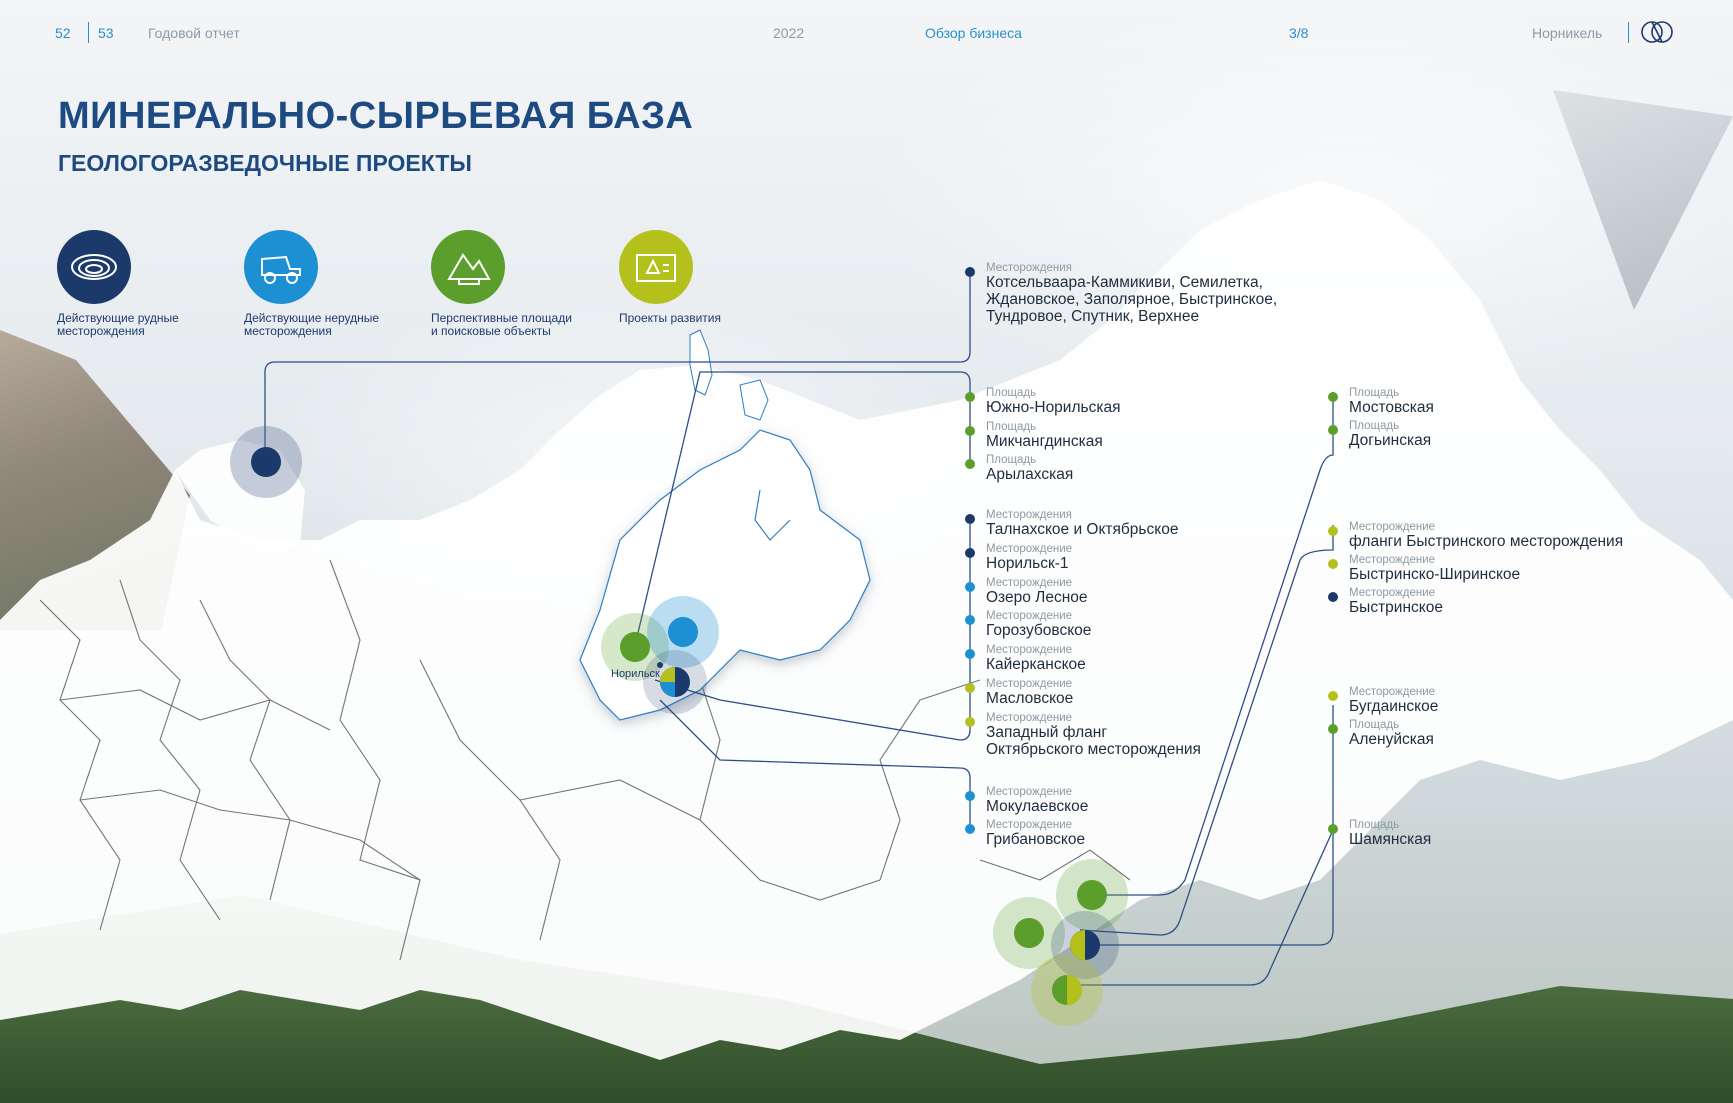  Describe the element at coordinates (1124, 282) in the screenshot. I see `deposit-name: Котсельваара-Каммикиви, Семилетка,` at that location.